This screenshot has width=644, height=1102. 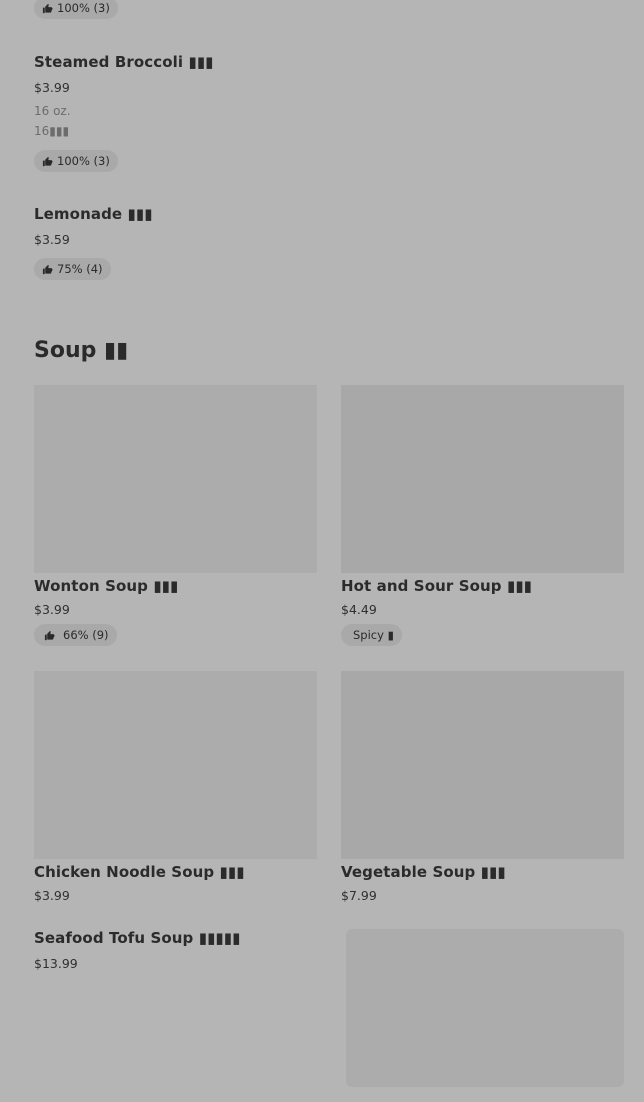 What do you see at coordinates (423, 872) in the screenshot?
I see `item-name: Vegetable Soup ▮▮▮` at bounding box center [423, 872].